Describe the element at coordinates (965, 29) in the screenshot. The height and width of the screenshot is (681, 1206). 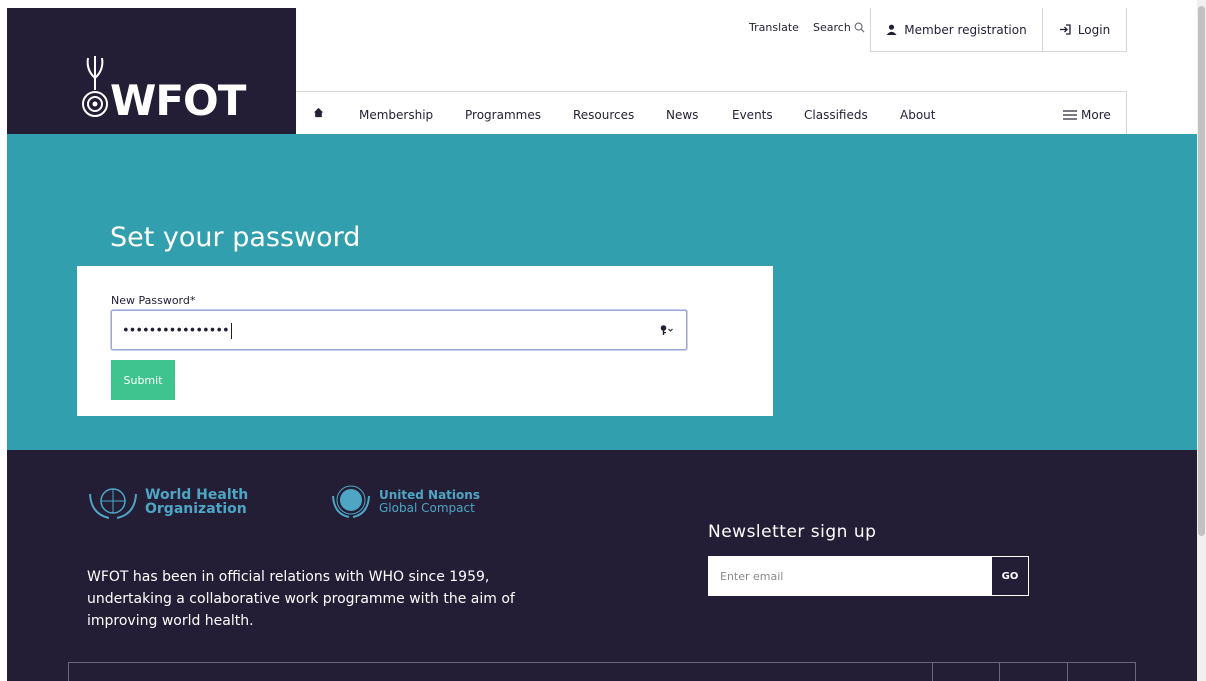
I see `member-registration-label: Member registration` at that location.